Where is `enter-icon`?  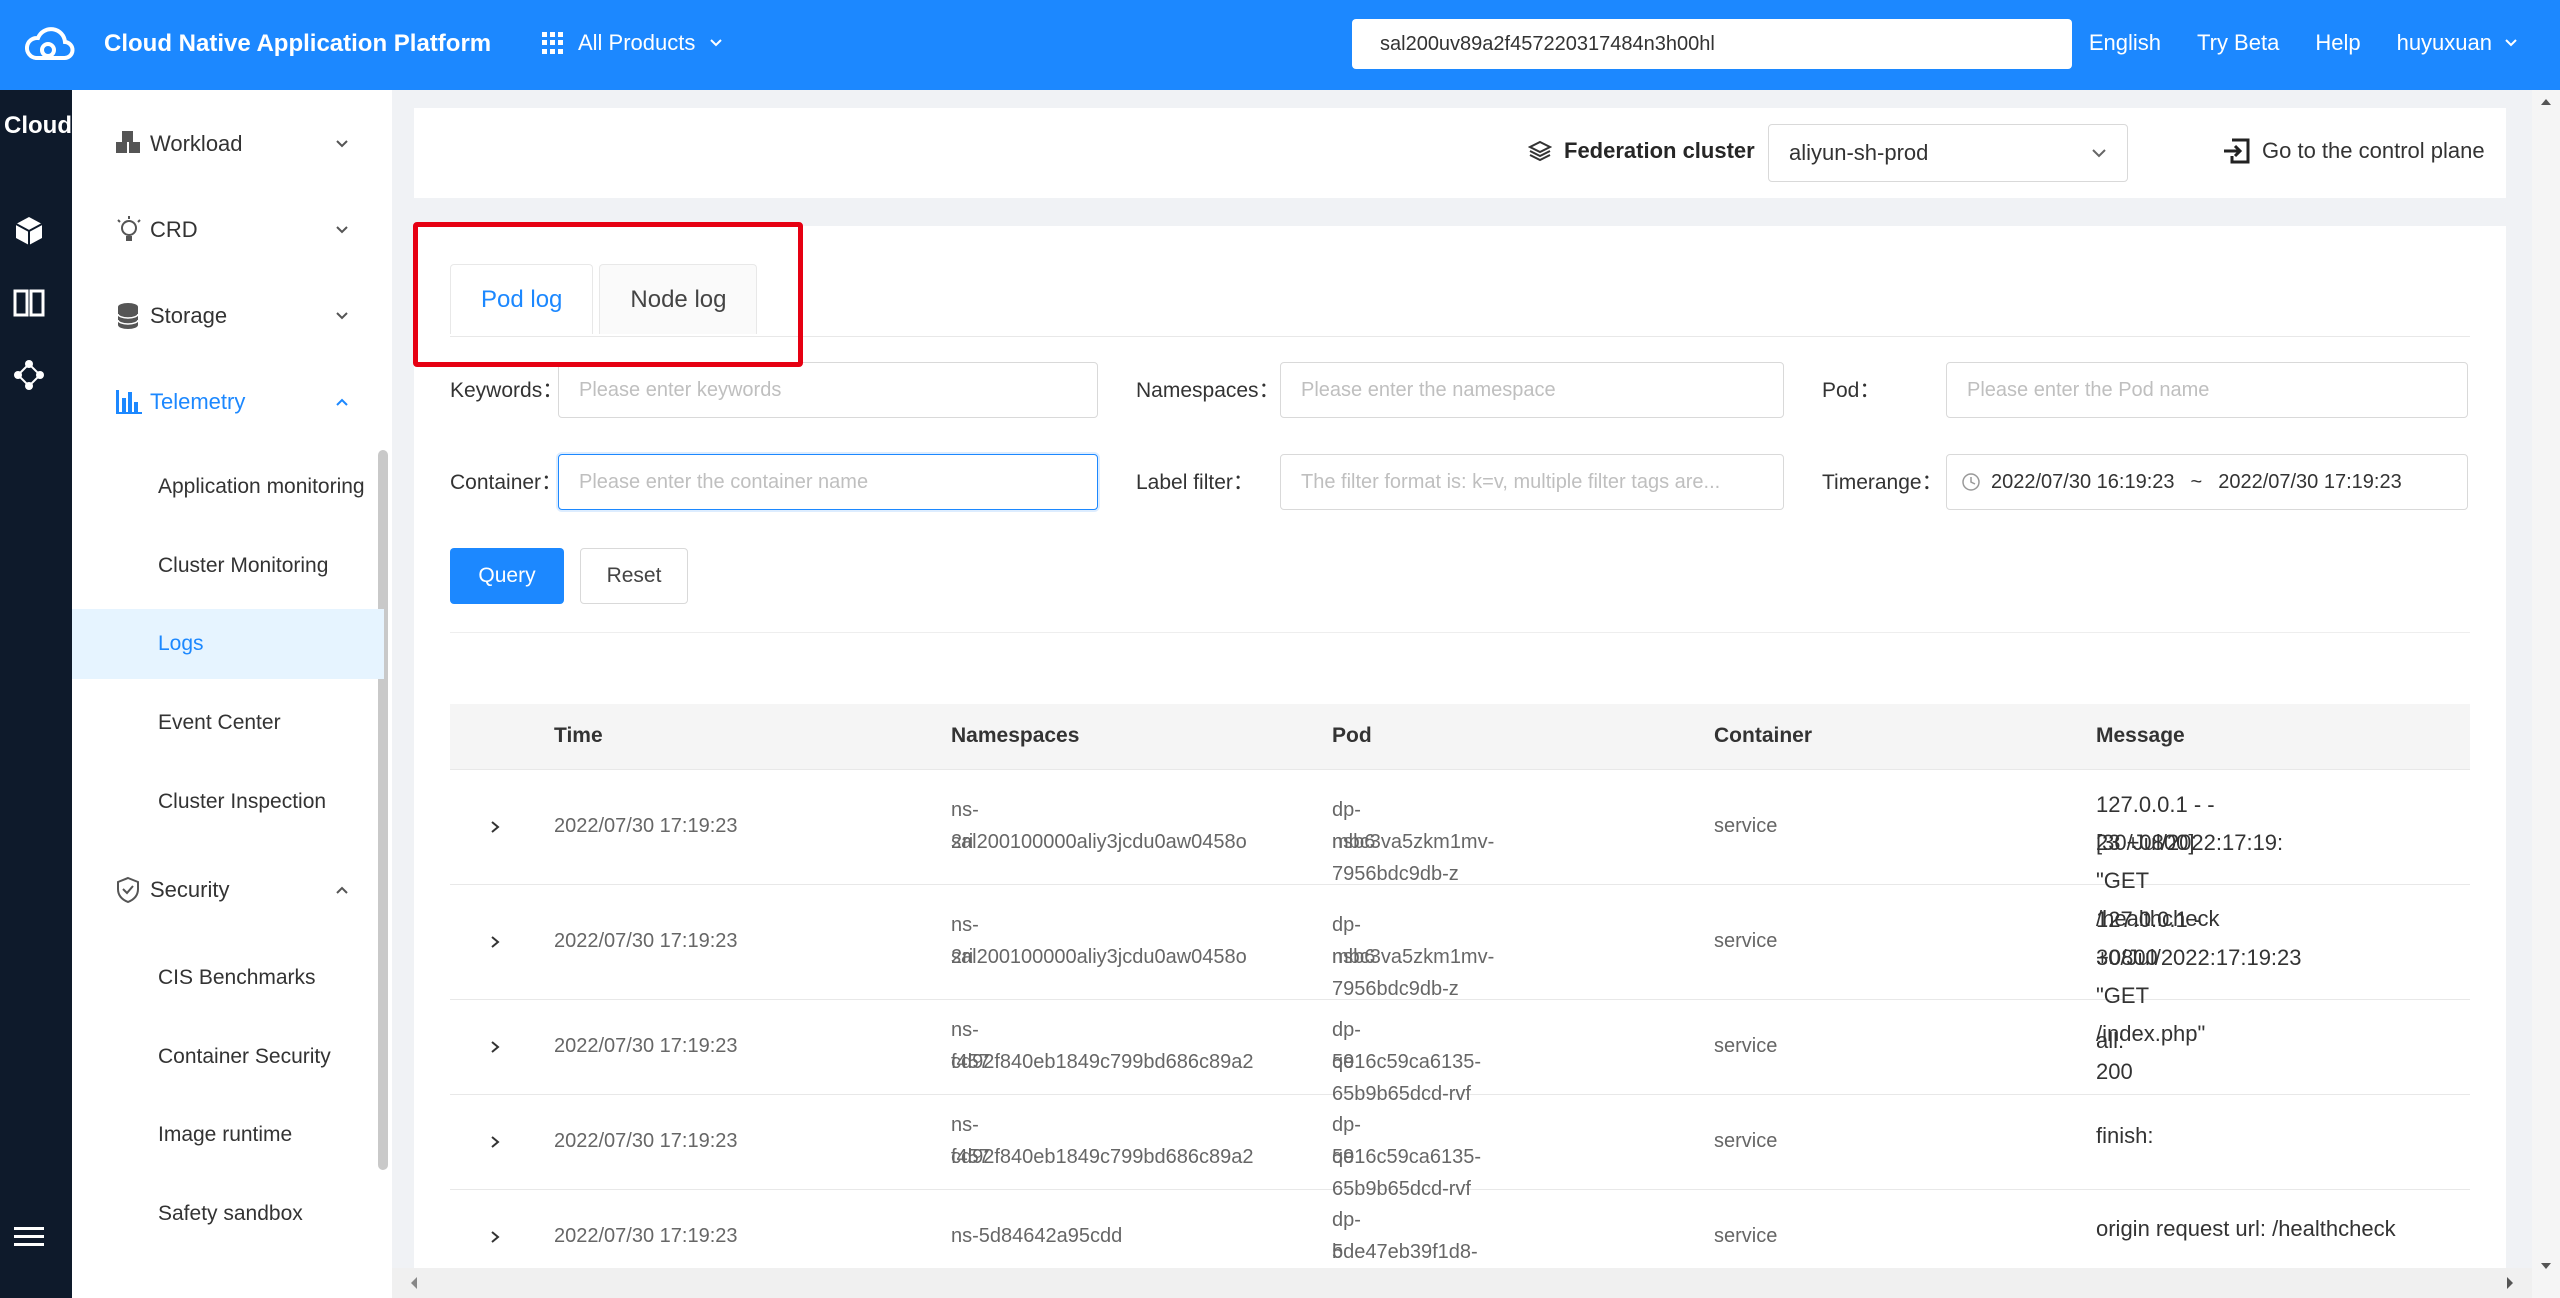
enter-icon is located at coordinates (2237, 151).